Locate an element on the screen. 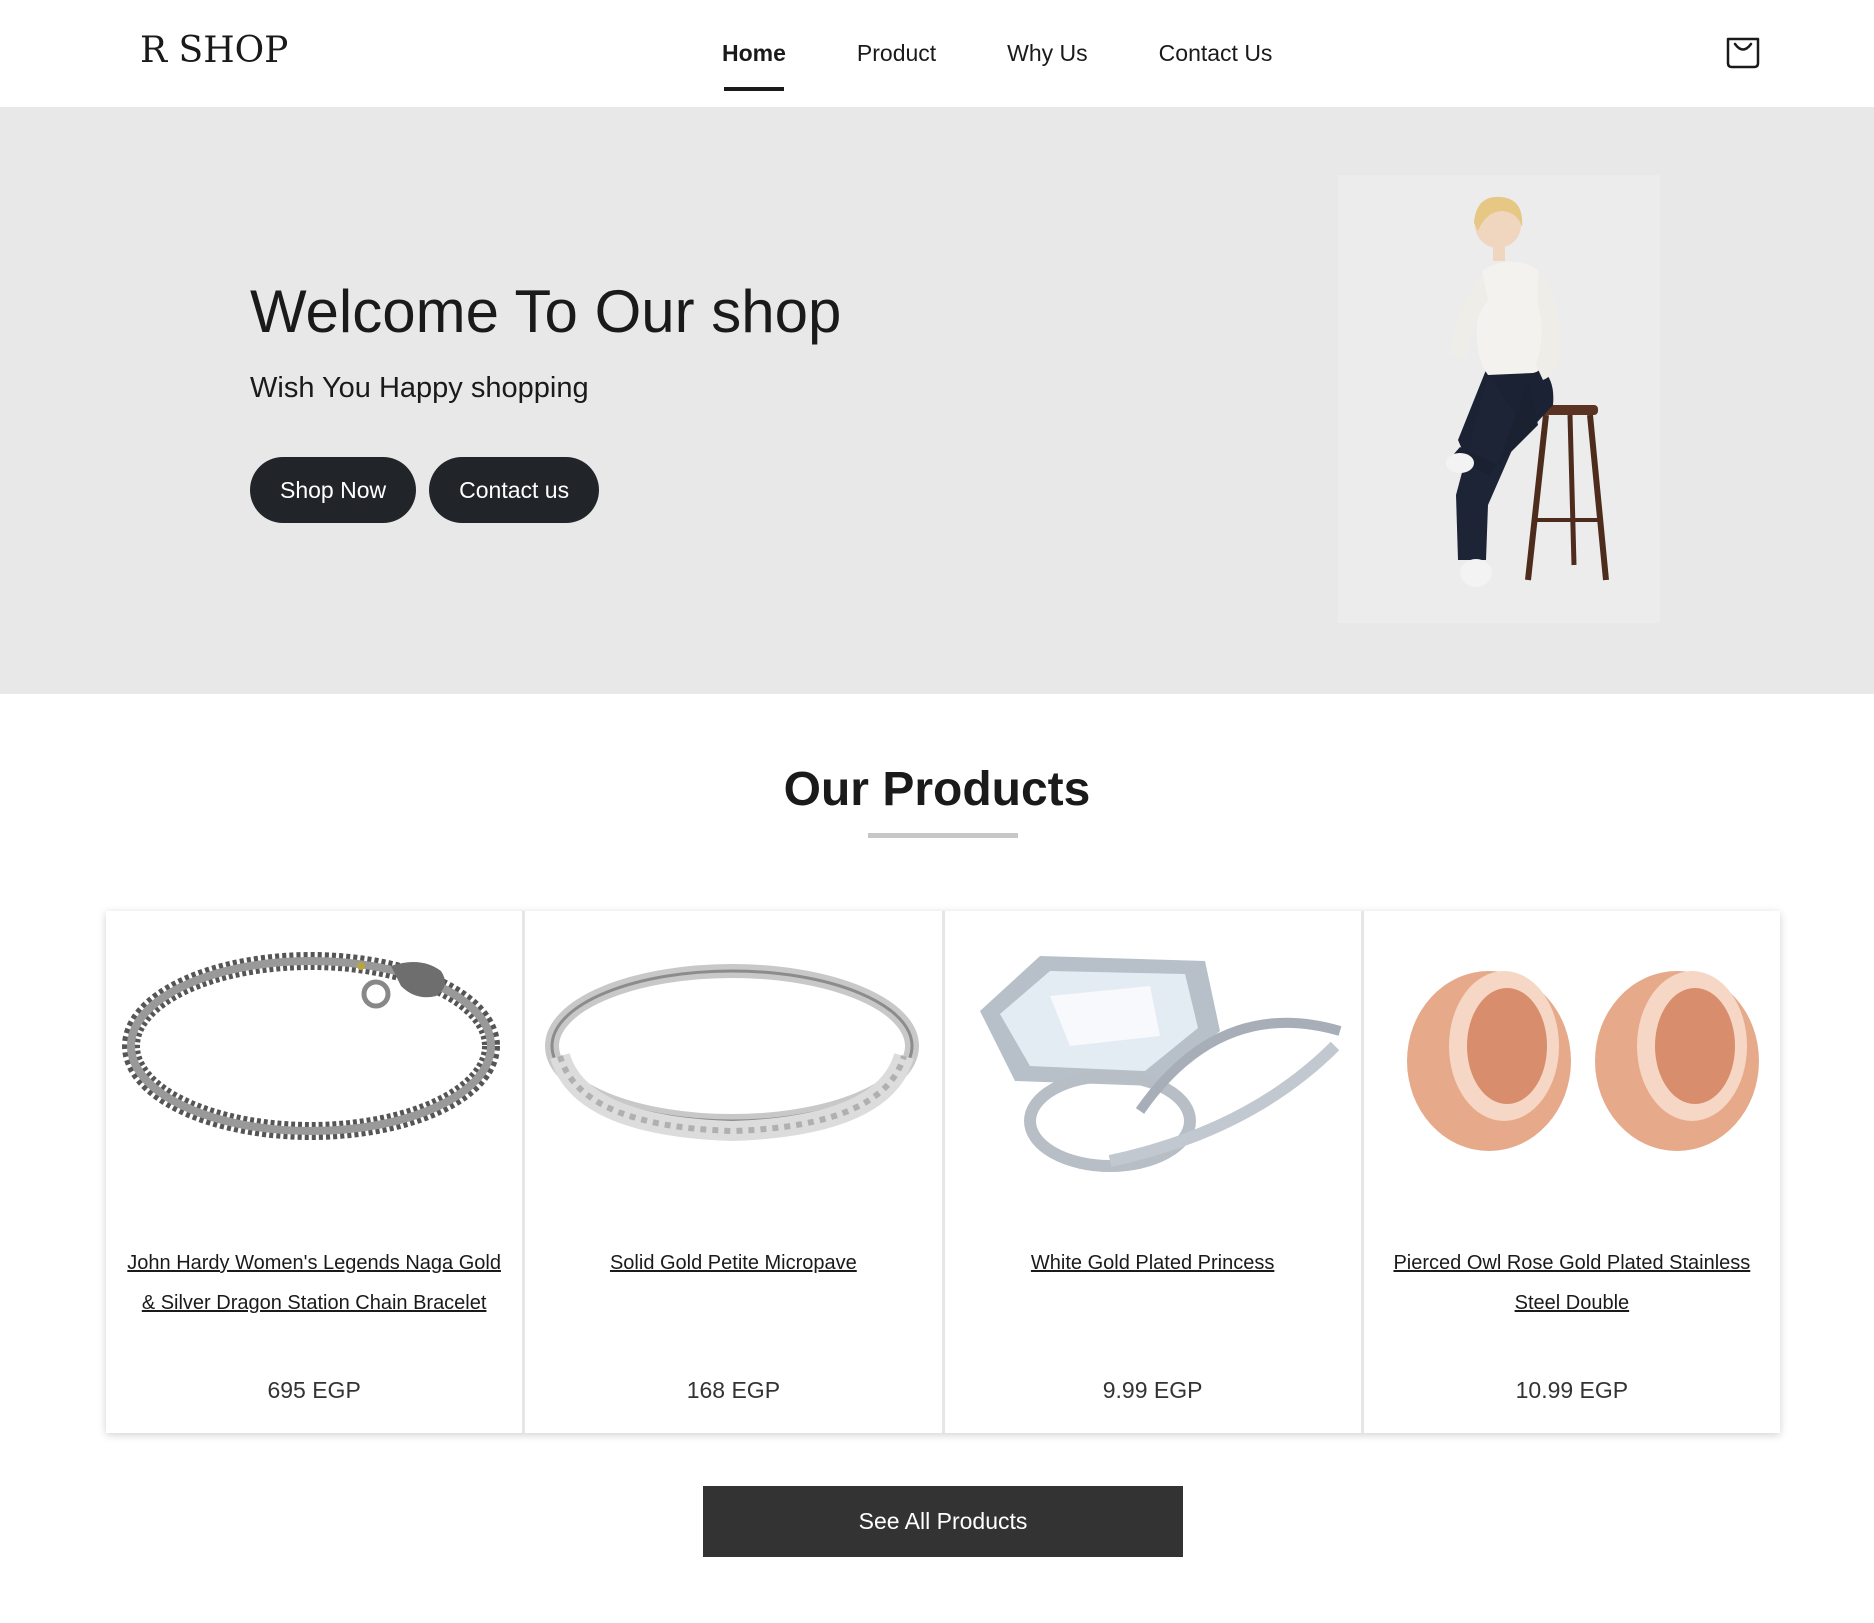  nav-item-product: Product is located at coordinates (896, 53).